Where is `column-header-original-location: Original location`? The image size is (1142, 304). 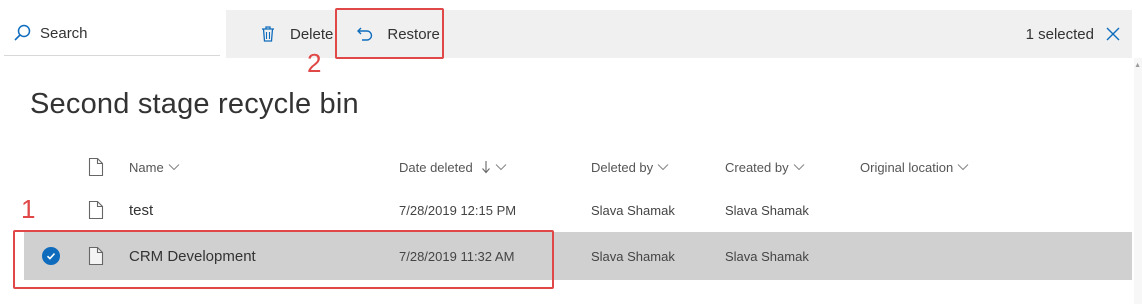 column-header-original-location: Original location is located at coordinates (914, 167).